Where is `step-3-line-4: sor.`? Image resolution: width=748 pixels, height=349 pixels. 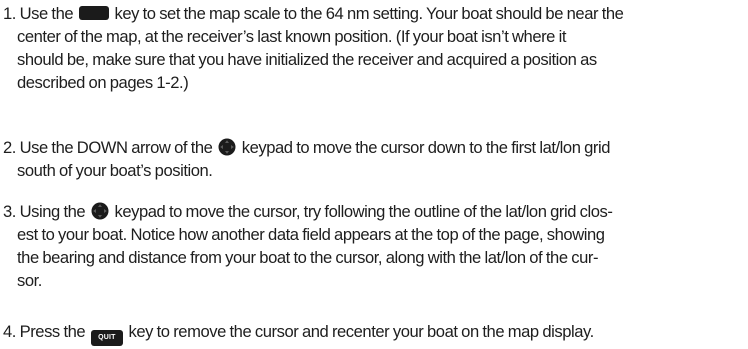
step-3-line-4: sor. is located at coordinates (29, 280).